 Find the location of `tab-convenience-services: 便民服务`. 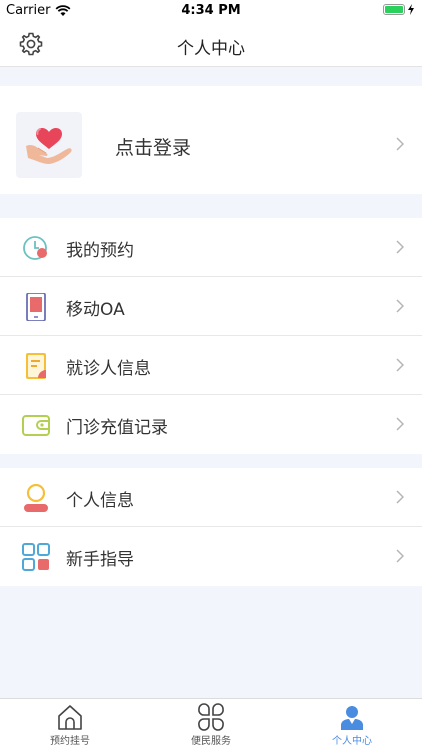

tab-convenience-services: 便民服务 is located at coordinates (211, 724).